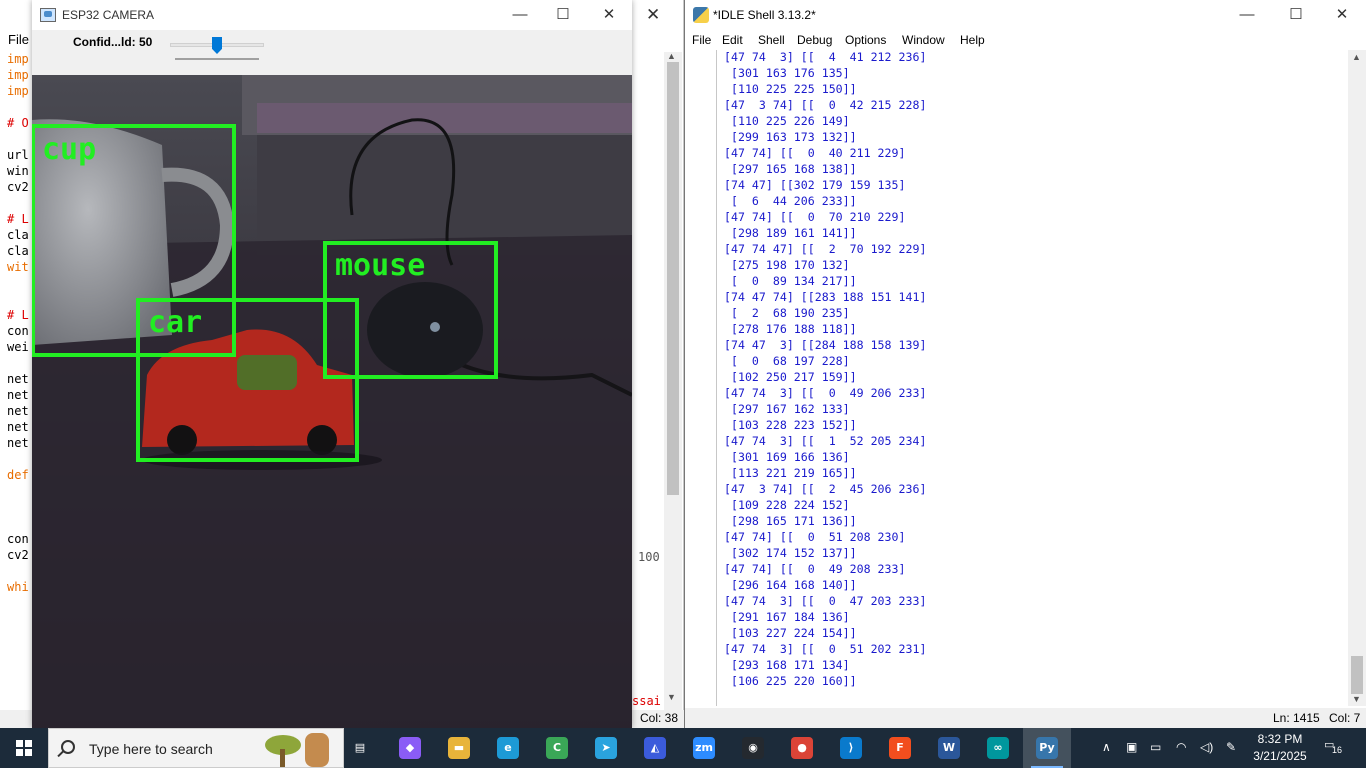  I want to click on taskbar-app-copilot: ◆, so click(410, 748).